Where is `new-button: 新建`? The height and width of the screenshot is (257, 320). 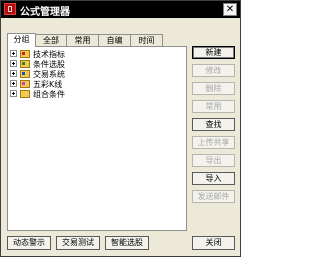
new-button: 新建 is located at coordinates (213, 52).